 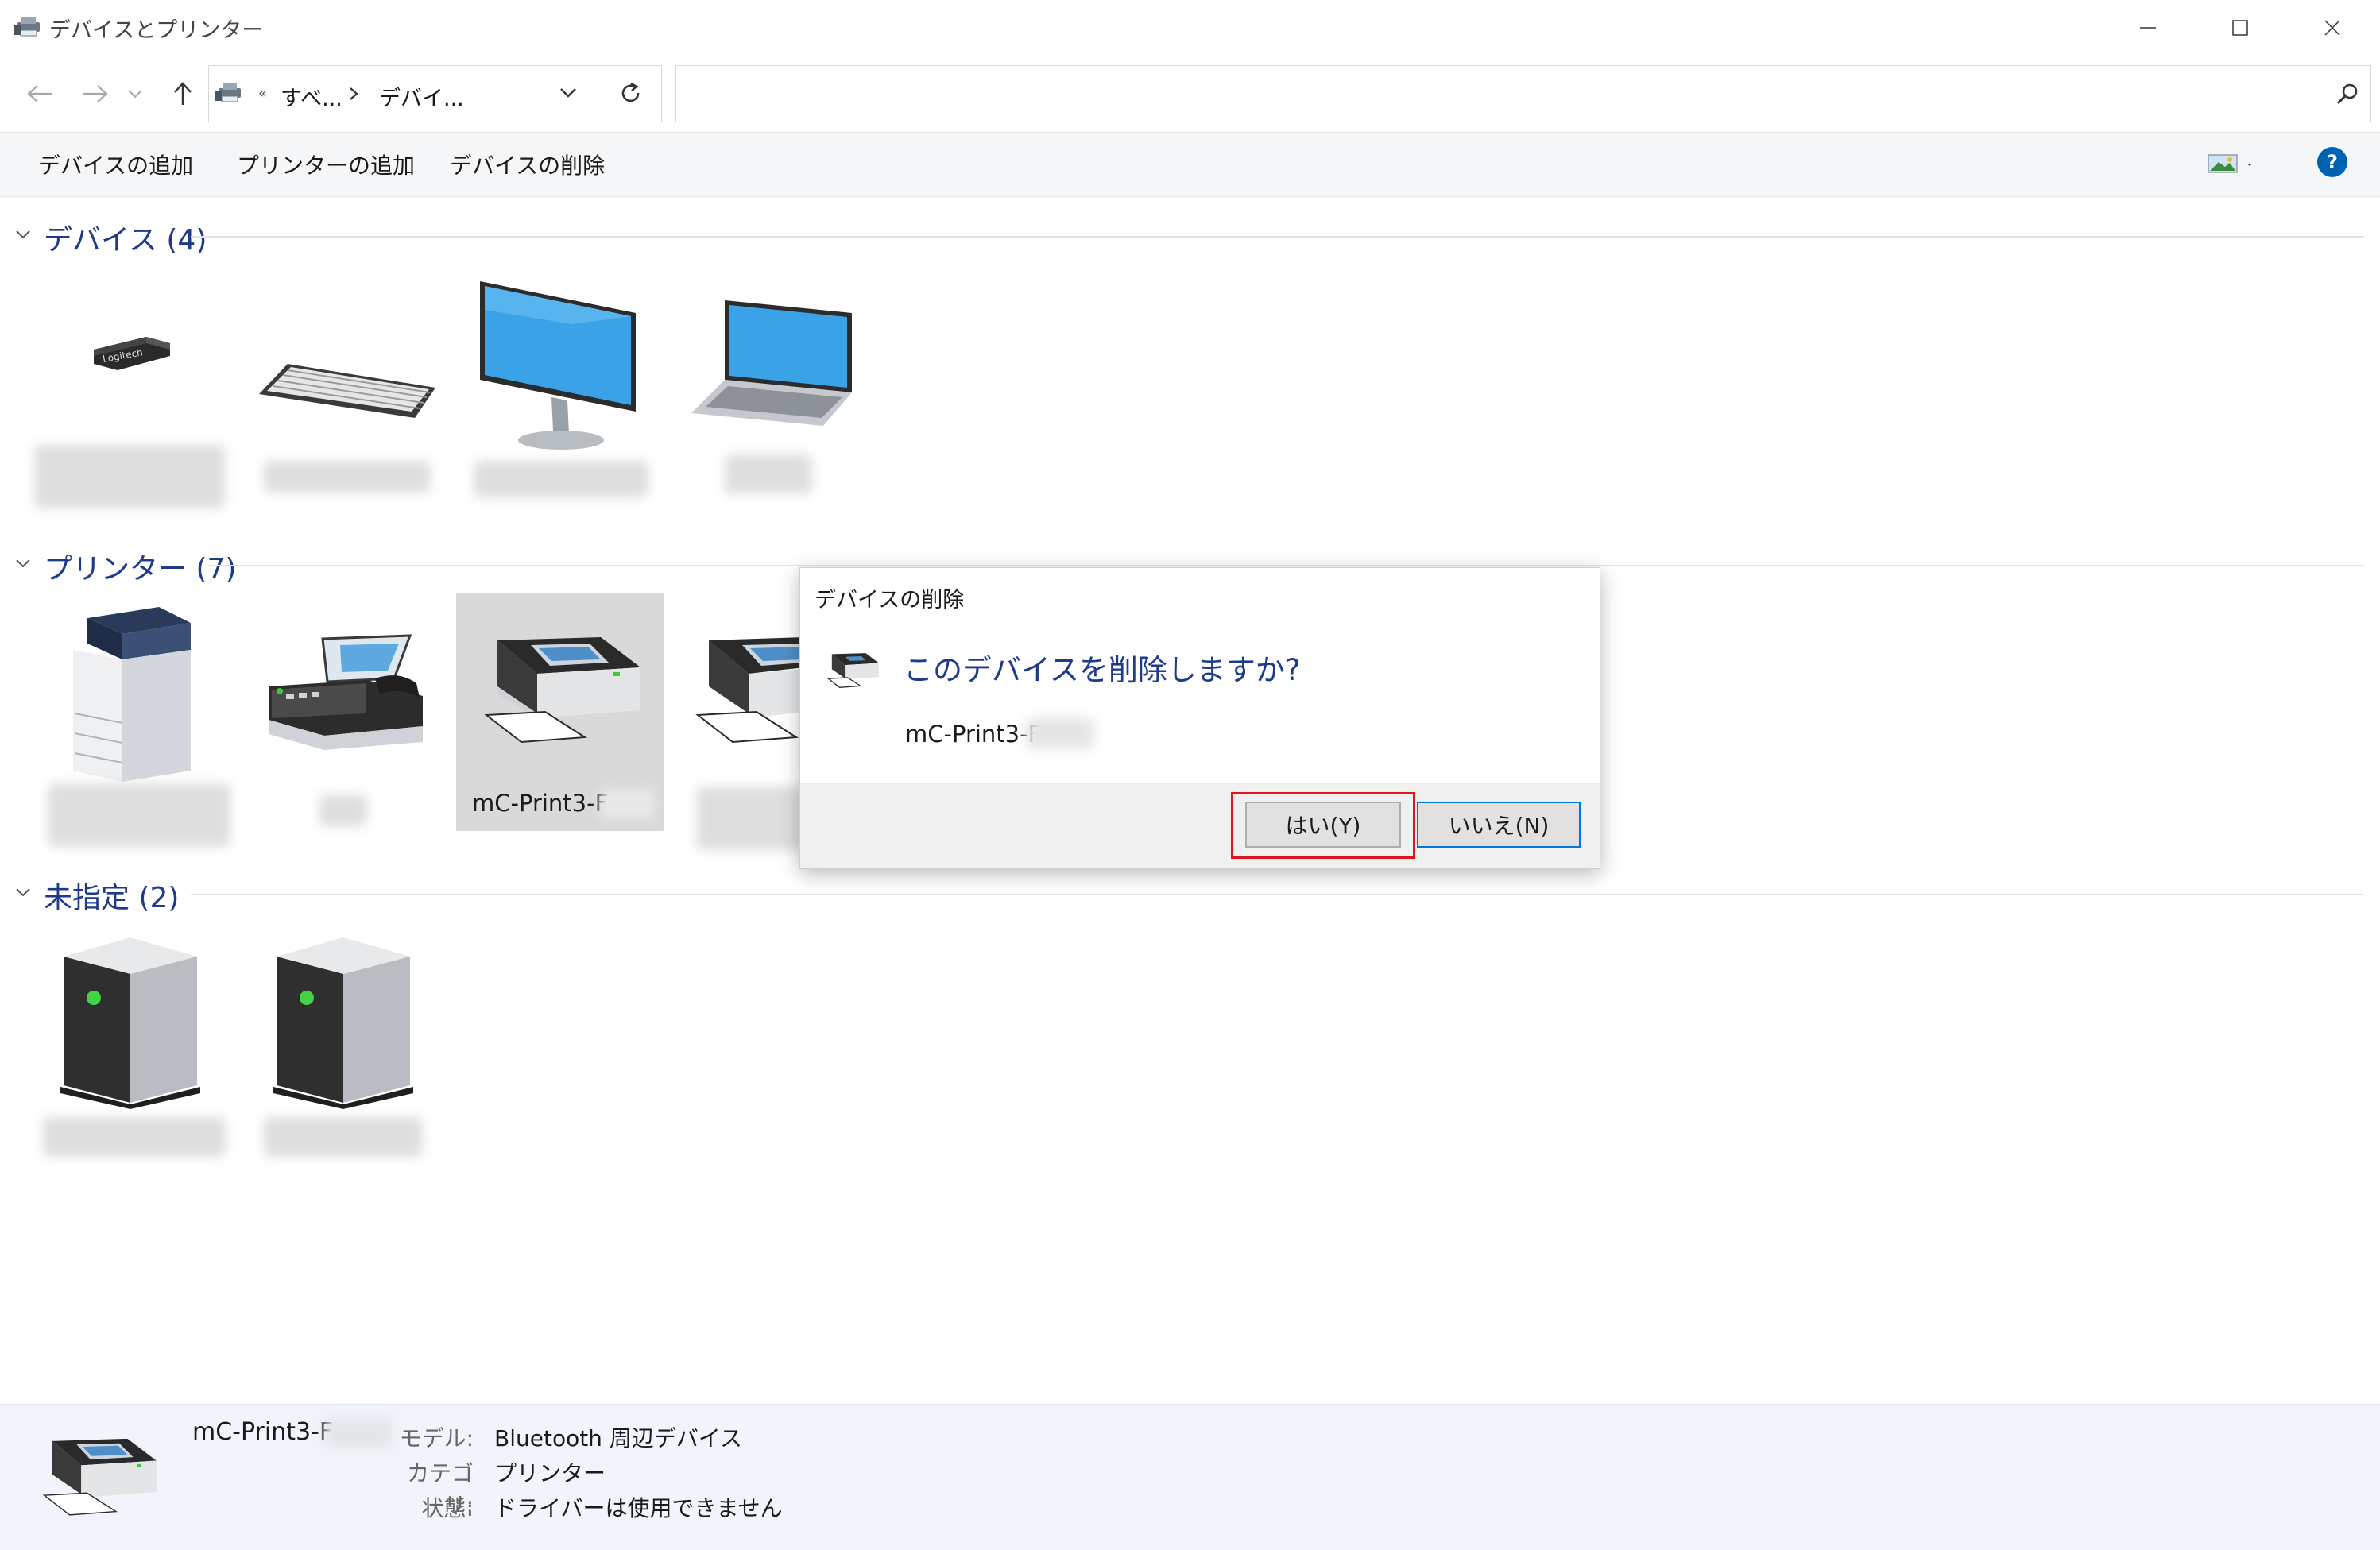 What do you see at coordinates (1190, 164) in the screenshot?
I see `command-bar: デバイスの追加 プリンターの追加 デバイスの削除 ?` at bounding box center [1190, 164].